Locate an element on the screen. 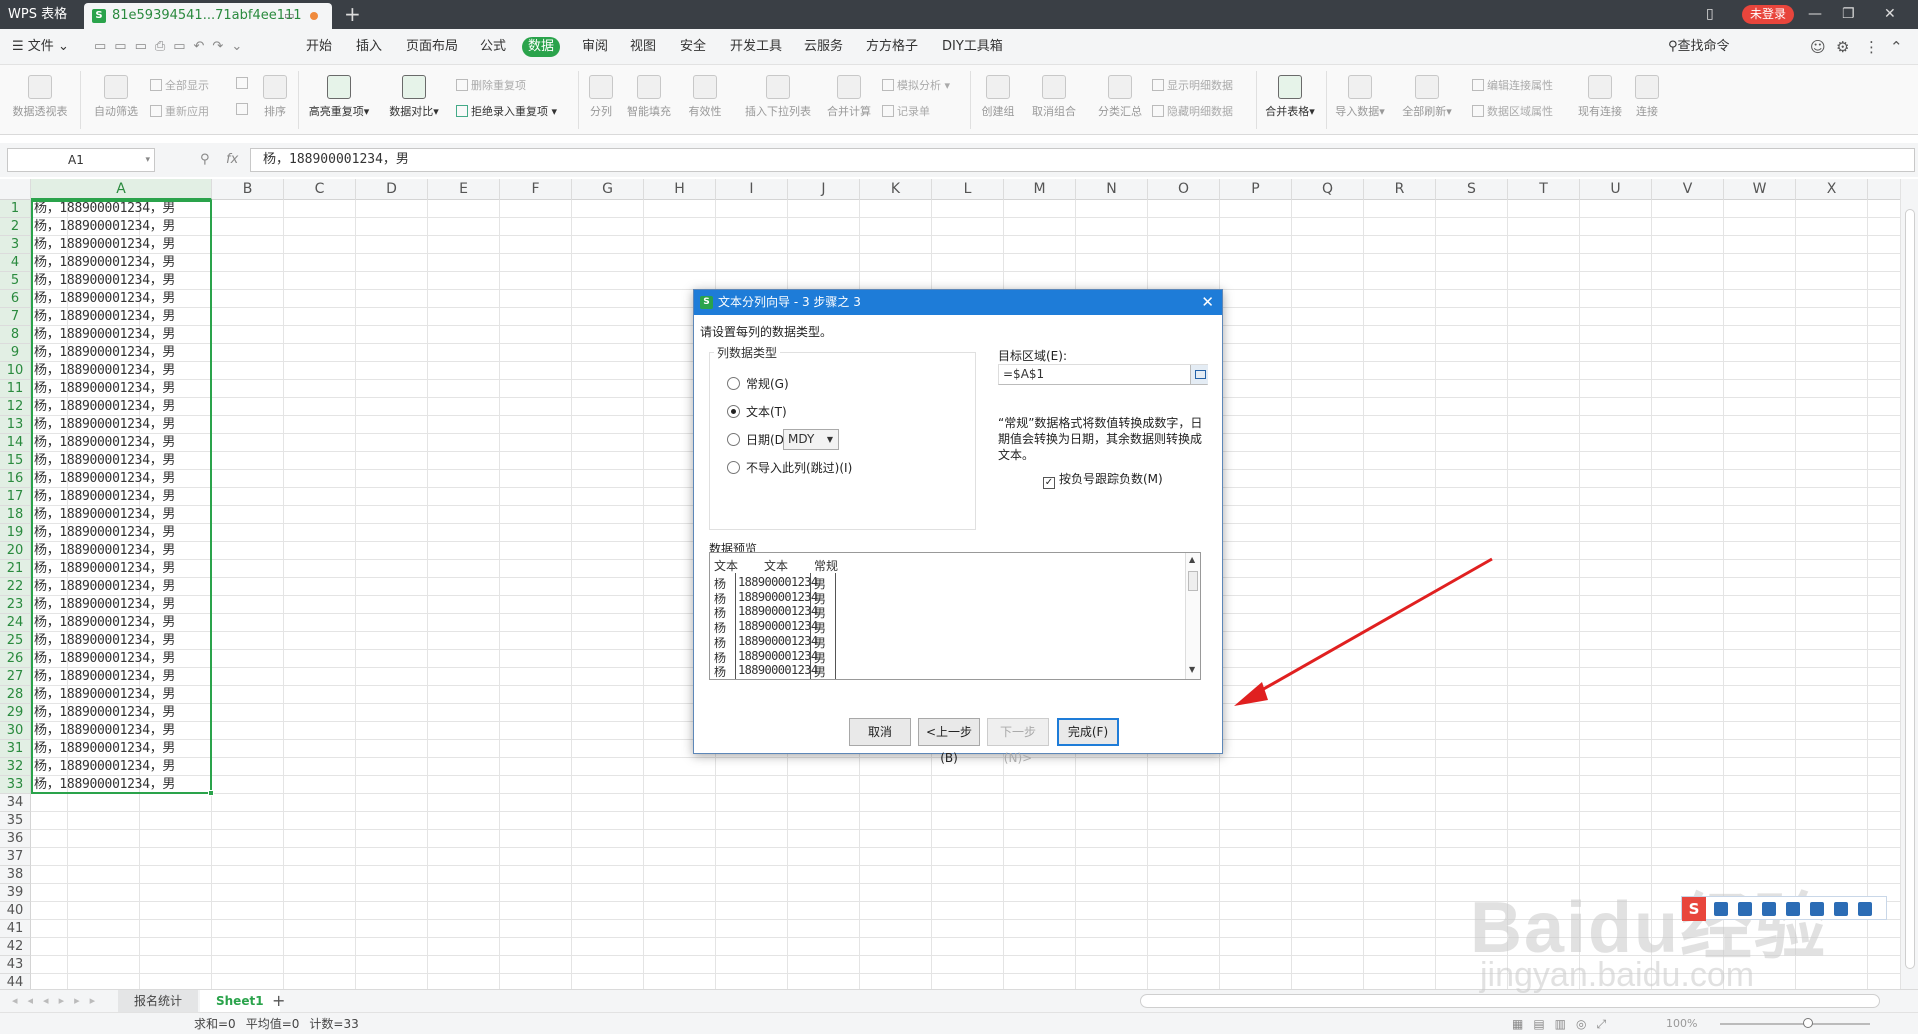 The width and height of the screenshot is (1918, 1034). row-header: 15 is located at coordinates (15, 461).